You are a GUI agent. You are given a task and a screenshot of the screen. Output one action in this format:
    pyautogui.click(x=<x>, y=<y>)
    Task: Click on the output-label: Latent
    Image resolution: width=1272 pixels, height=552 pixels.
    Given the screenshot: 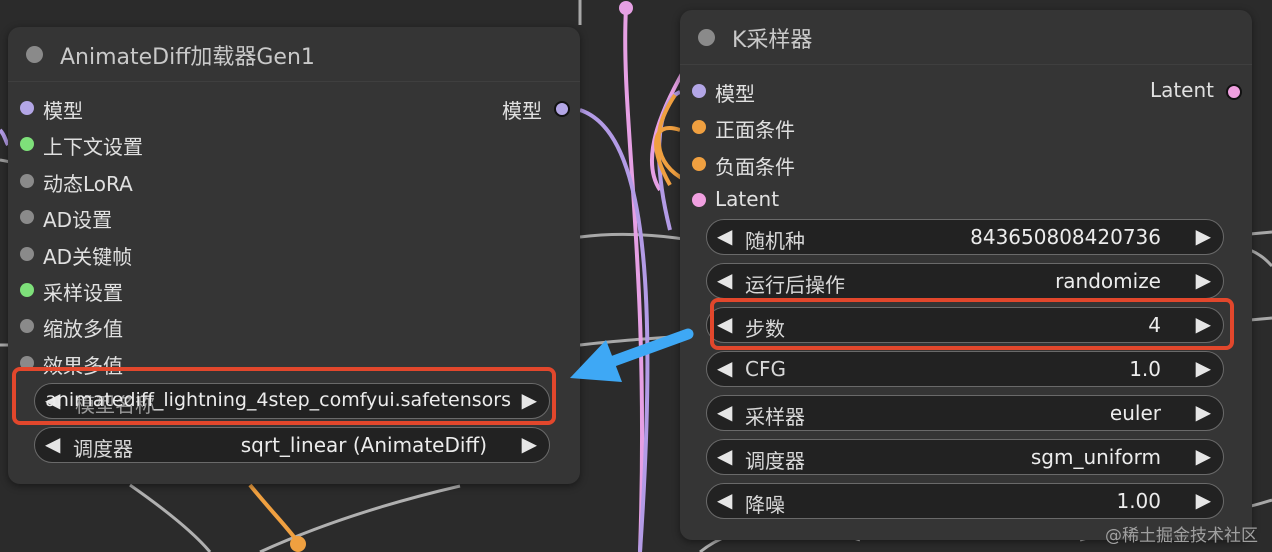 What is the action you would take?
    pyautogui.click(x=1181, y=90)
    